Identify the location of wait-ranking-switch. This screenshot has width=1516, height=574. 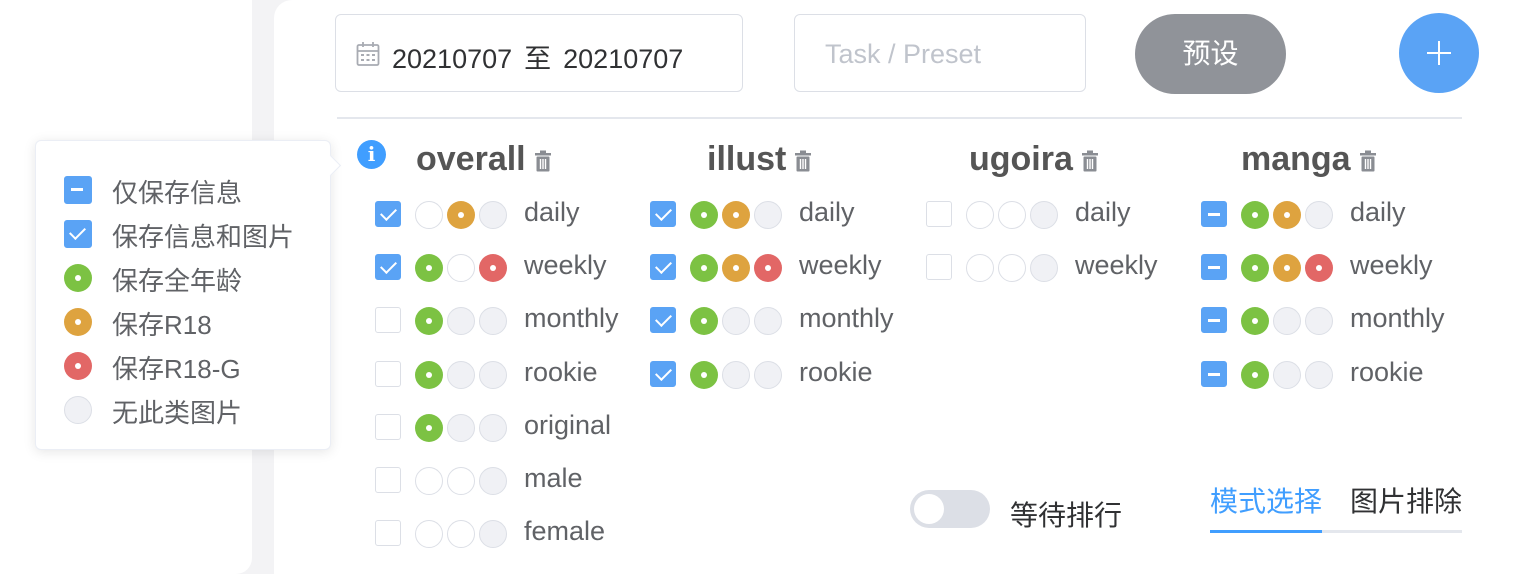
(950, 509).